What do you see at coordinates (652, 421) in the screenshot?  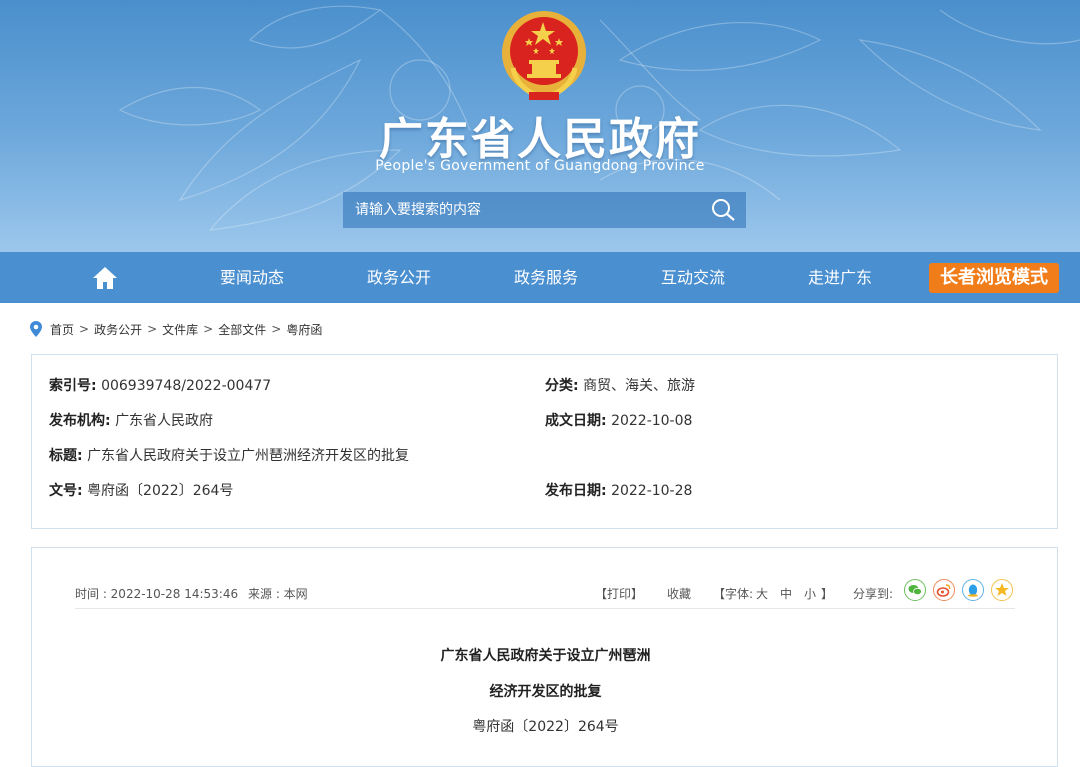 I see `meta-written-value: 2022-10-08` at bounding box center [652, 421].